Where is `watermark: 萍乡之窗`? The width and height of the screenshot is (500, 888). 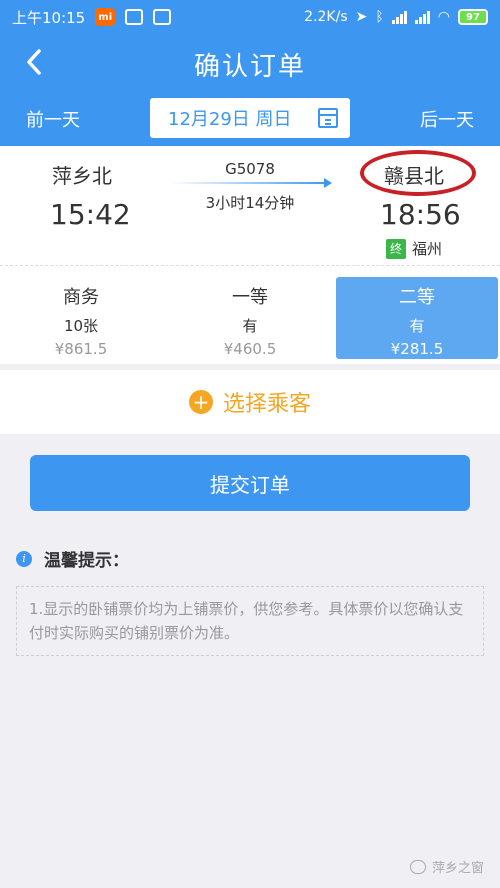 watermark: 萍乡之窗 is located at coordinates (446, 866).